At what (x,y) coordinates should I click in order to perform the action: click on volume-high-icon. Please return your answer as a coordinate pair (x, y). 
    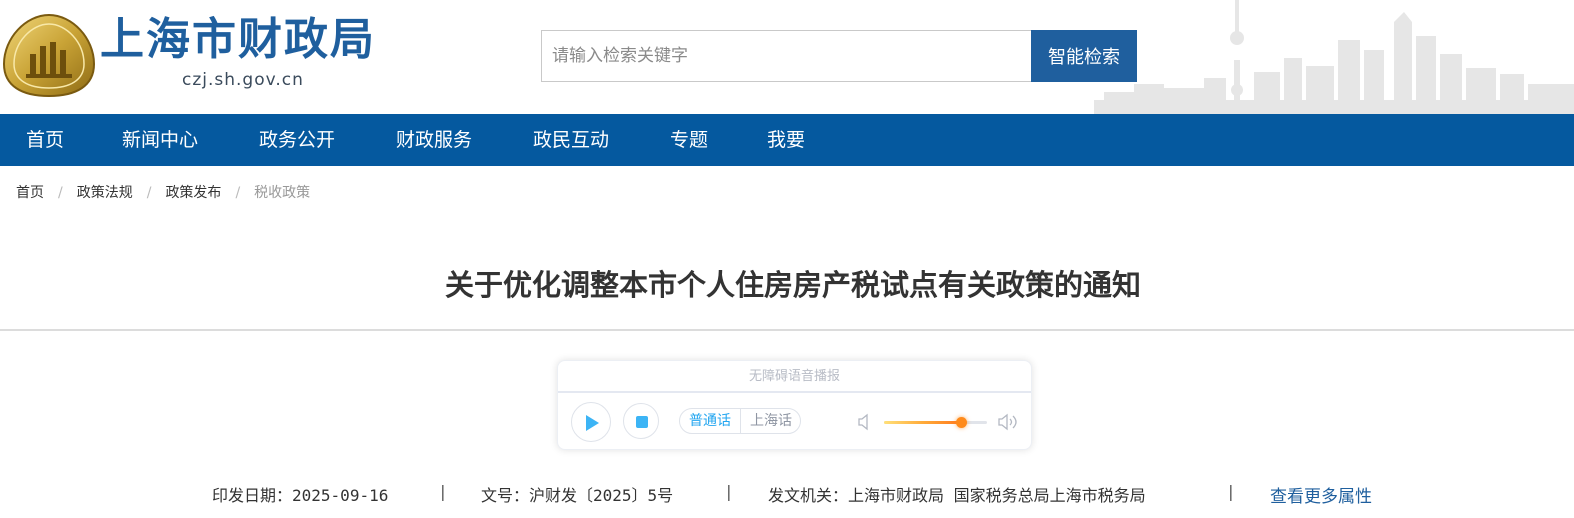
    Looking at the image, I should click on (1009, 422).